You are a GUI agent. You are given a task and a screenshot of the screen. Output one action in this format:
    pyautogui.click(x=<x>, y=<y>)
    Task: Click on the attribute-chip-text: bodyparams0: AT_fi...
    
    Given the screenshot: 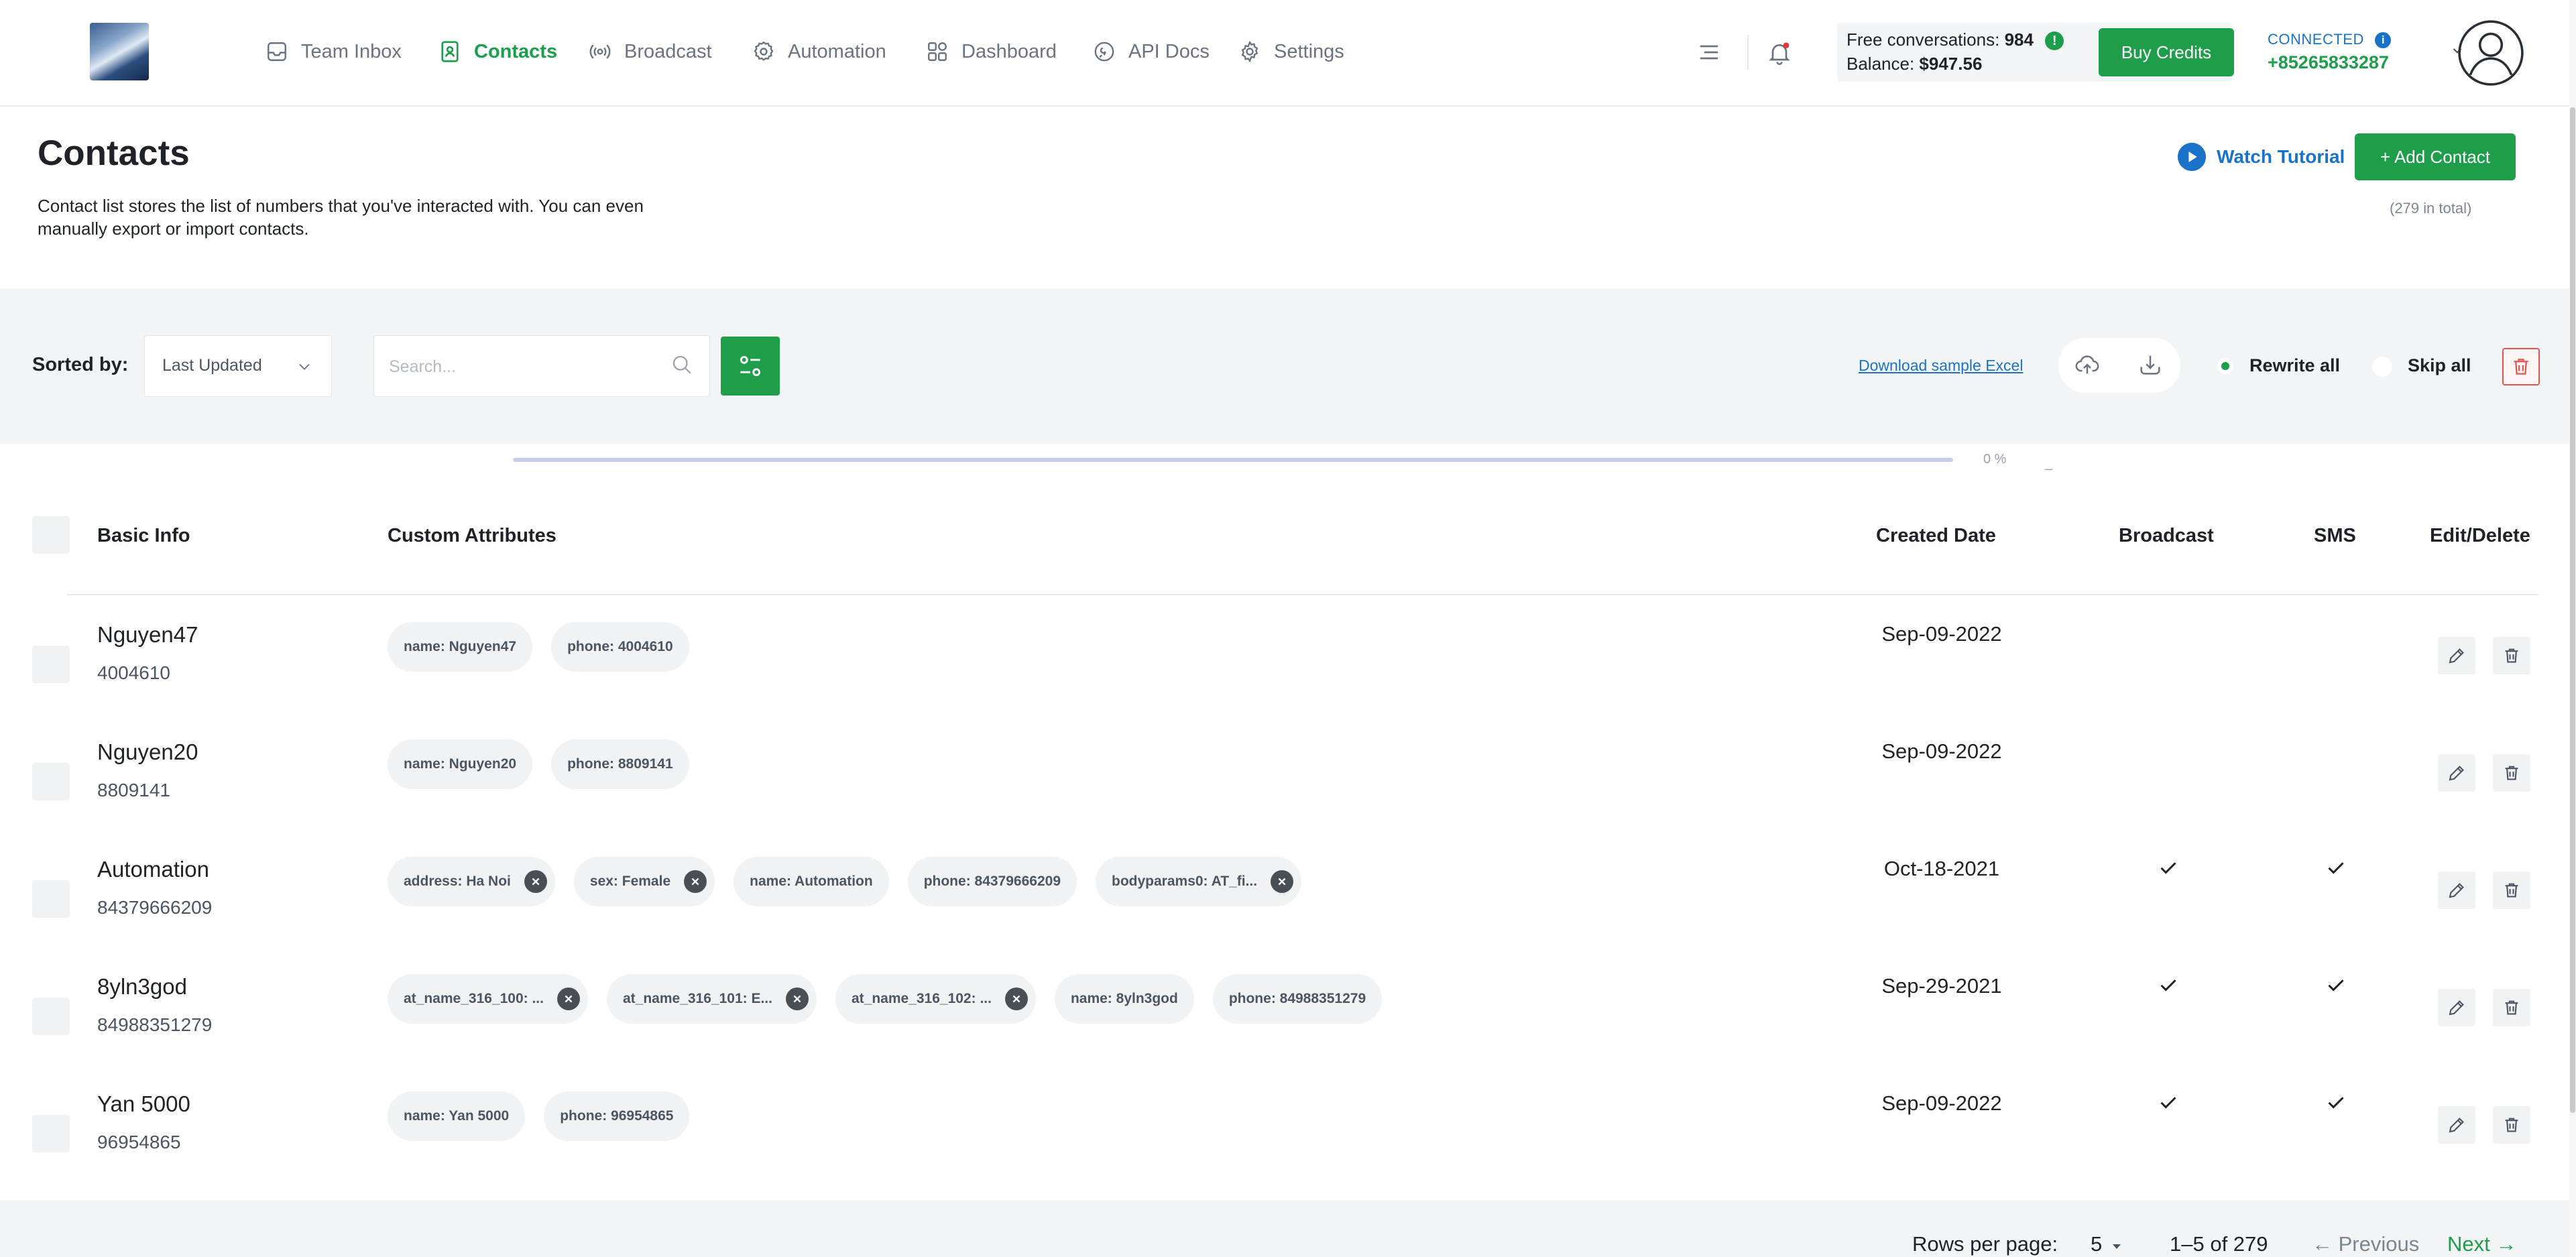 What is the action you would take?
    pyautogui.click(x=1185, y=881)
    